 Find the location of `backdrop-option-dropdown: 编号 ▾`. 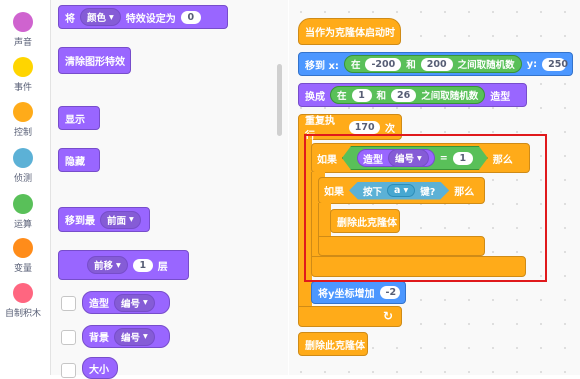

backdrop-option-dropdown: 编号 ▾ is located at coordinates (134, 336).